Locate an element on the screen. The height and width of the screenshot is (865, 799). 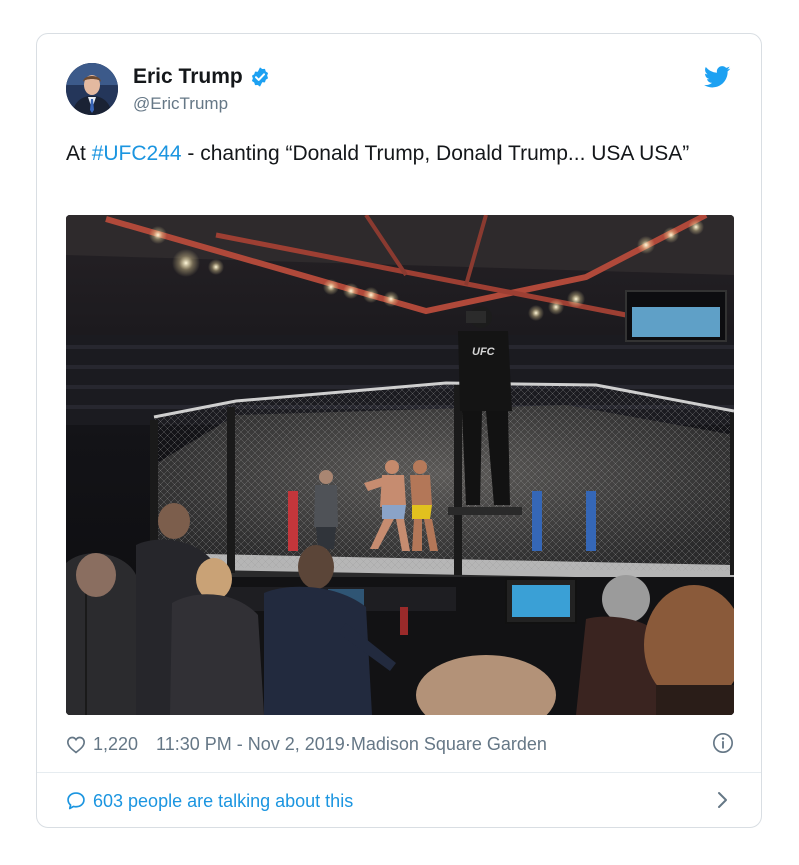
author-handle: @EricTrump is located at coordinates (180, 104).